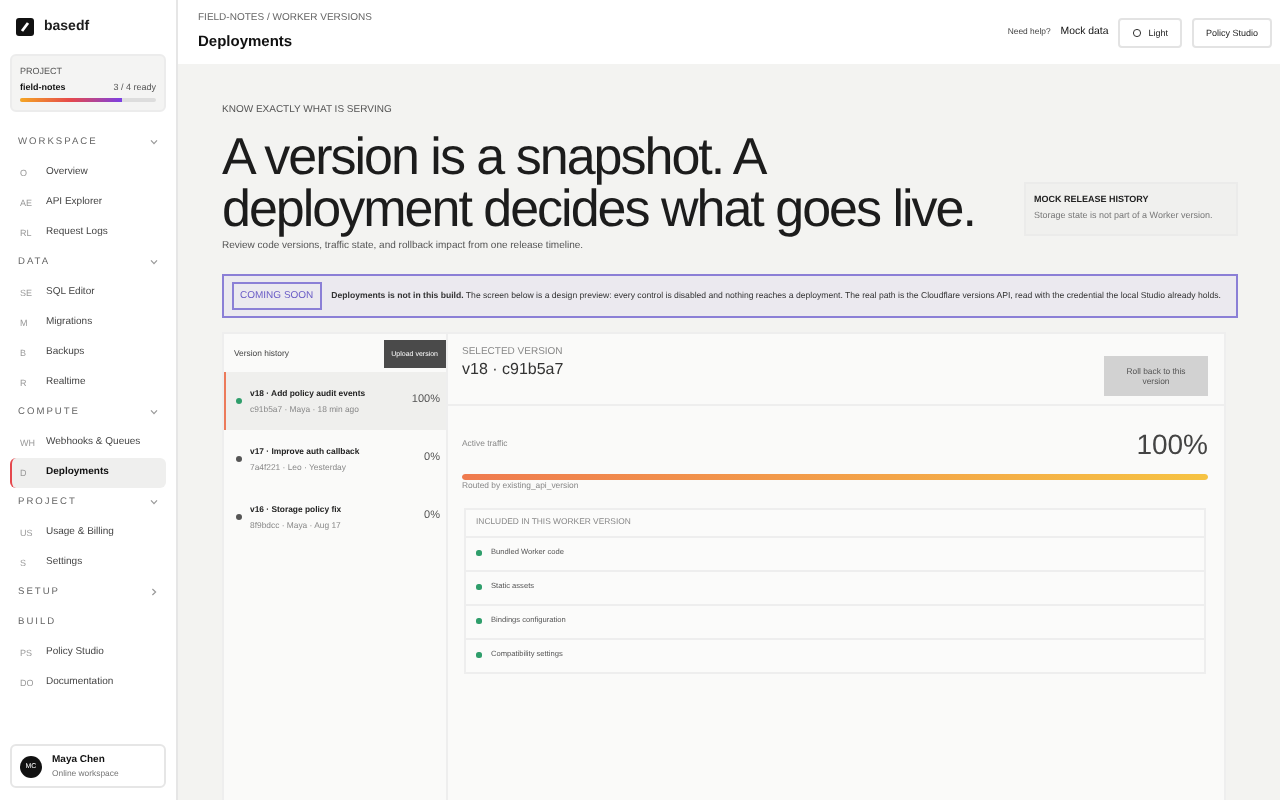  What do you see at coordinates (1172, 444) in the screenshot?
I see `traffic-value: 100%` at bounding box center [1172, 444].